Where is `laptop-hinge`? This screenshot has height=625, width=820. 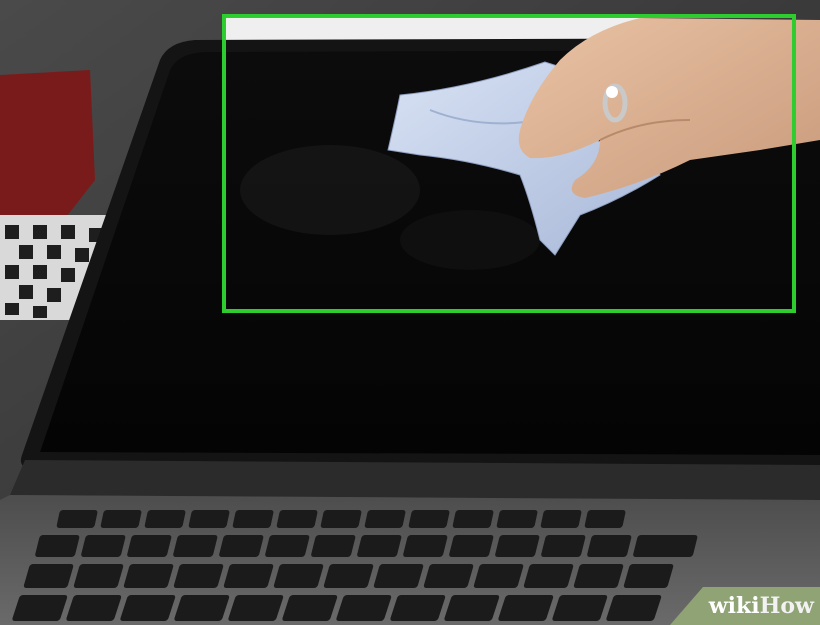
laptop-hinge is located at coordinates (415, 480).